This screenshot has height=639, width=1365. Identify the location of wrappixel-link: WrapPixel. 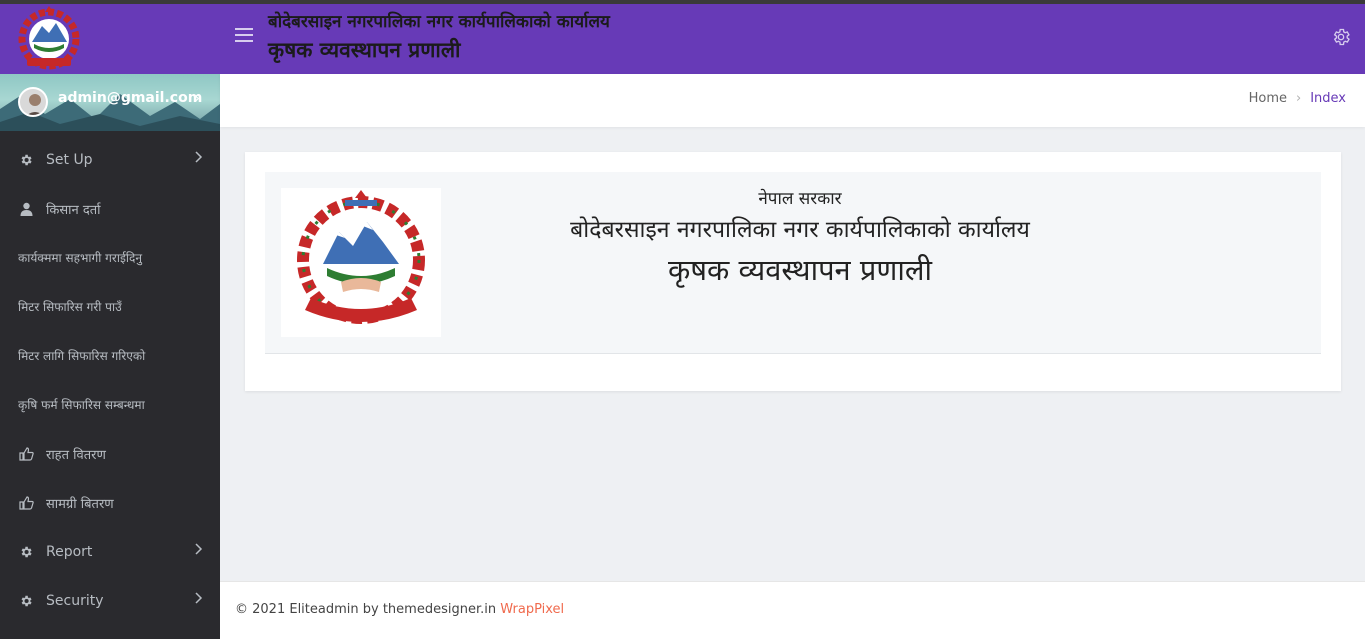
(532, 609).